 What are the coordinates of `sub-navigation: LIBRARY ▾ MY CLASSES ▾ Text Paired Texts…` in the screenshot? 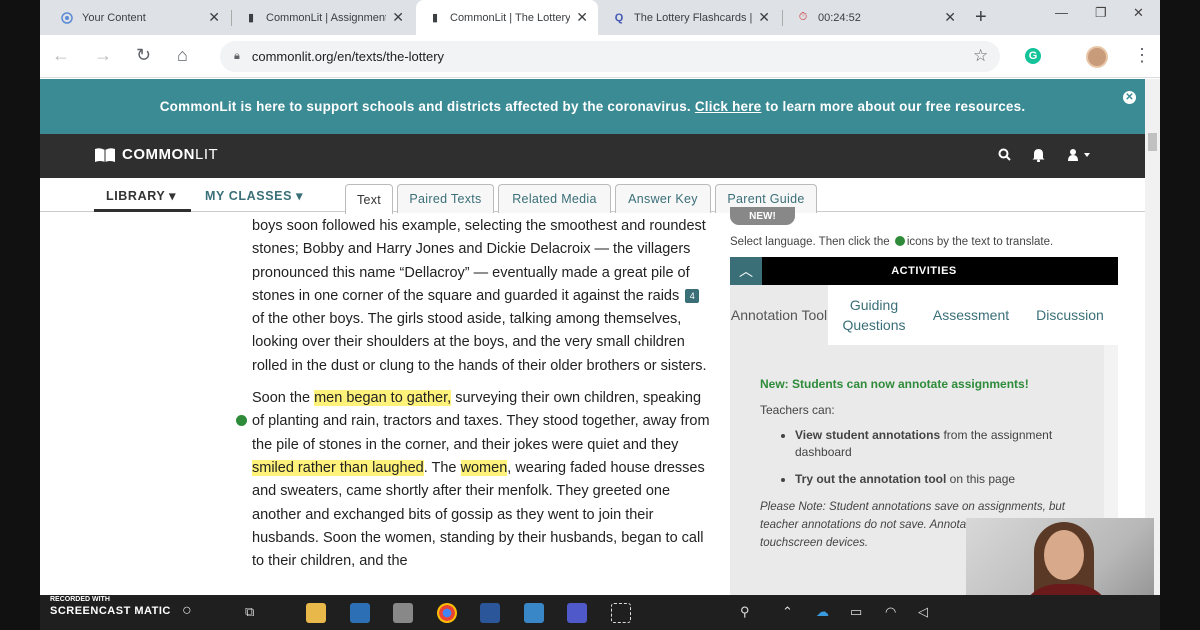 It's located at (592, 196).